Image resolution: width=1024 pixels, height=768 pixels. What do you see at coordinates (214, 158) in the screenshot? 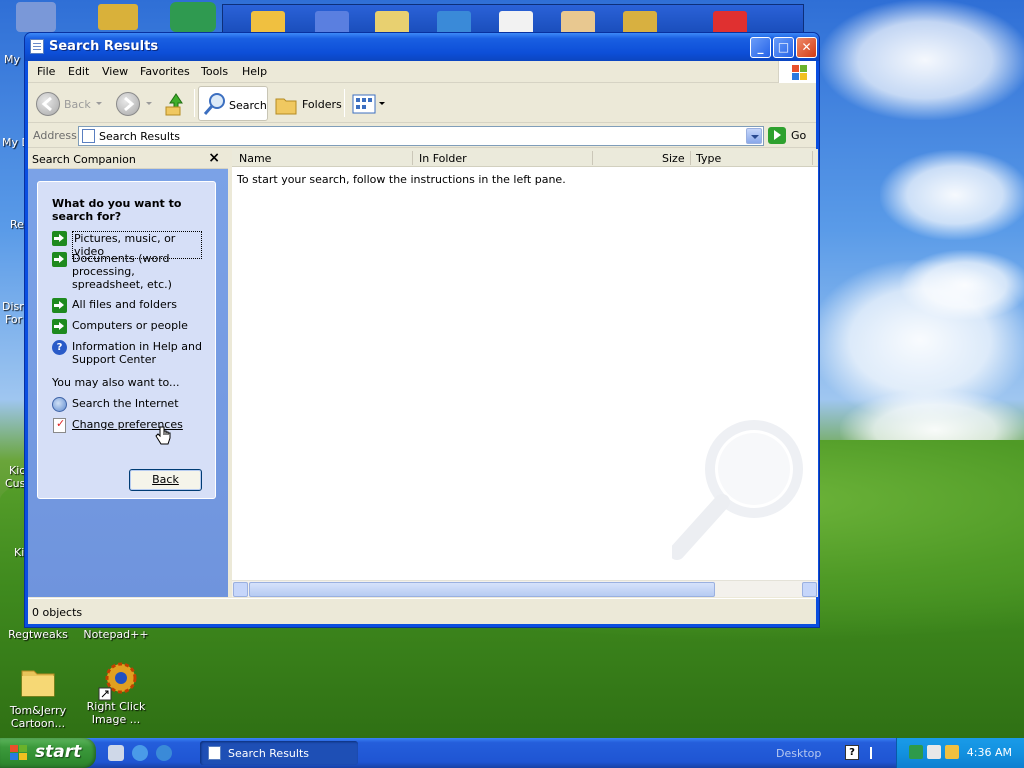
I see `close-pane-icon: ×` at bounding box center [214, 158].